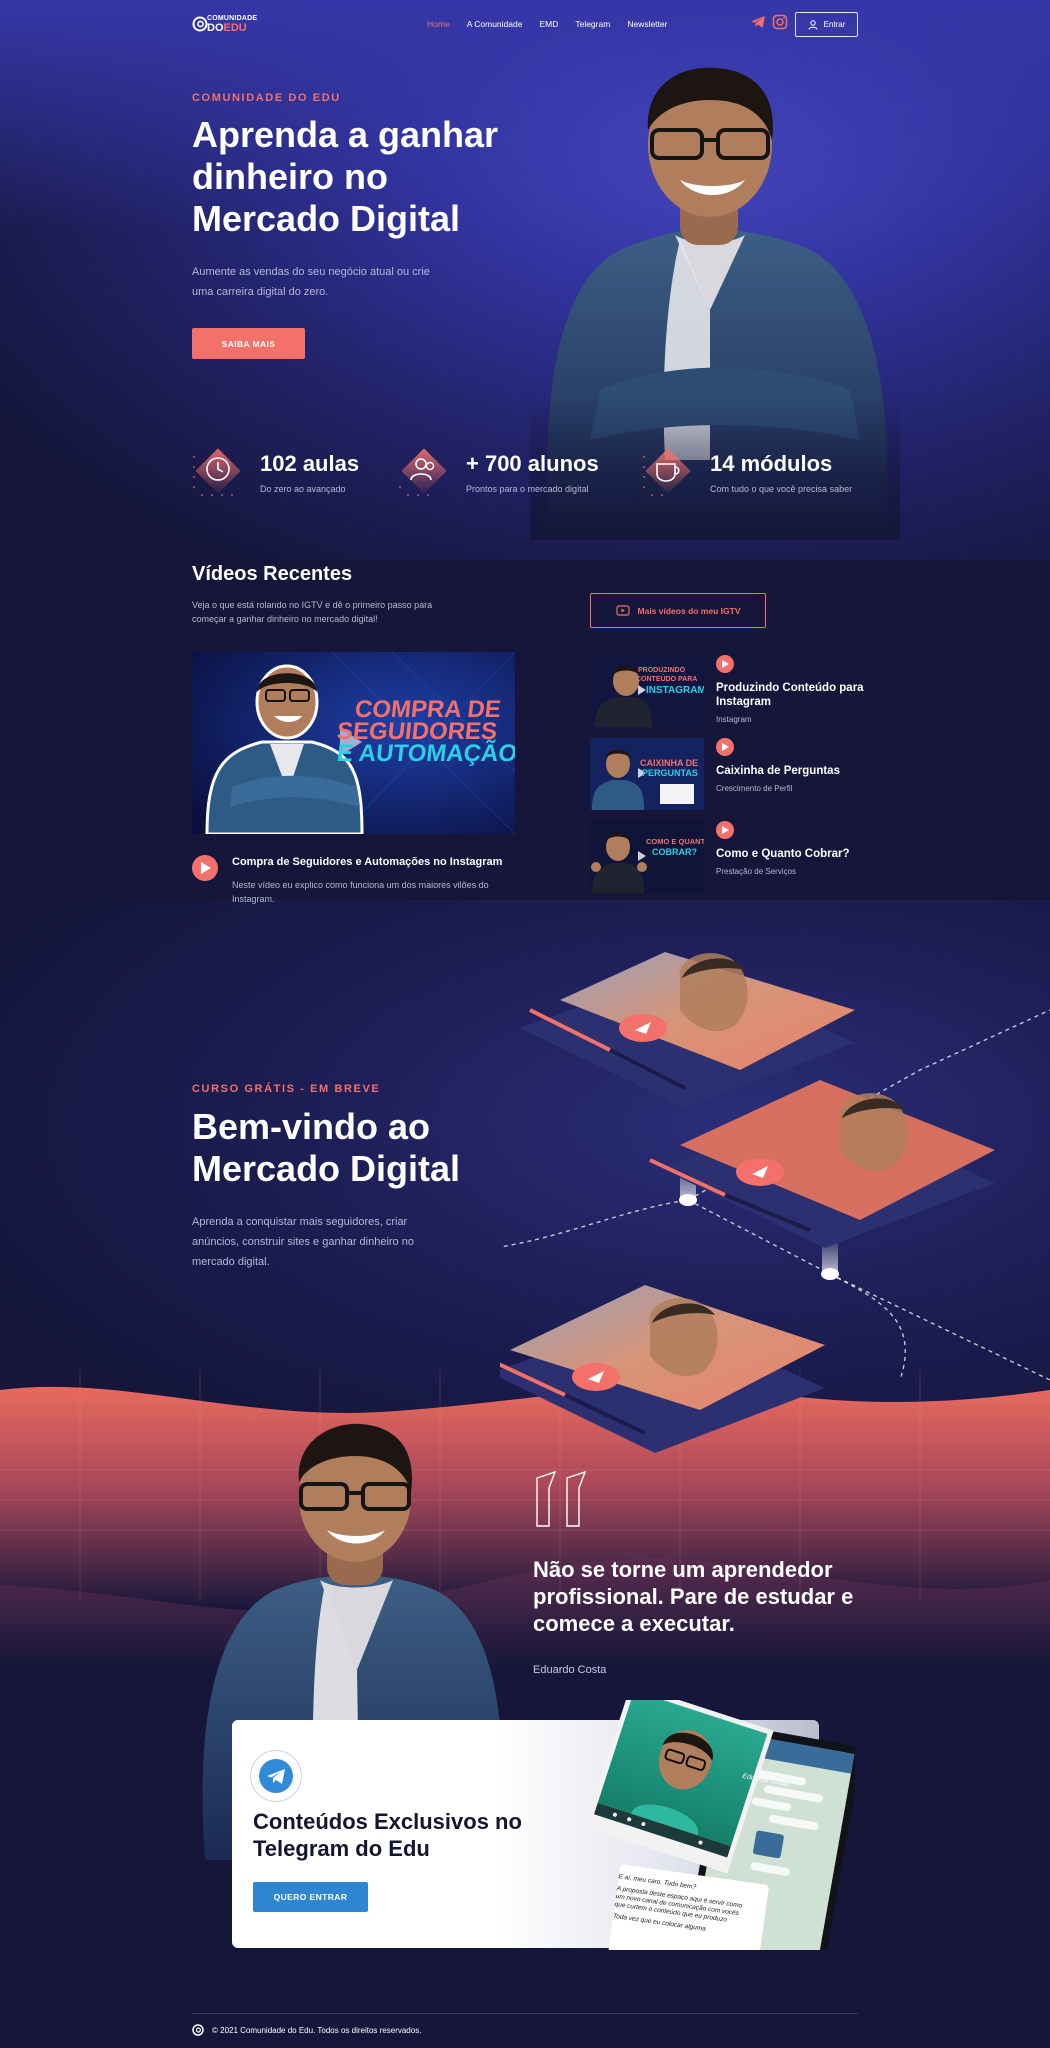  What do you see at coordinates (667, 679) in the screenshot?
I see `thumb-line-2: CONTEÚDO PARA` at bounding box center [667, 679].